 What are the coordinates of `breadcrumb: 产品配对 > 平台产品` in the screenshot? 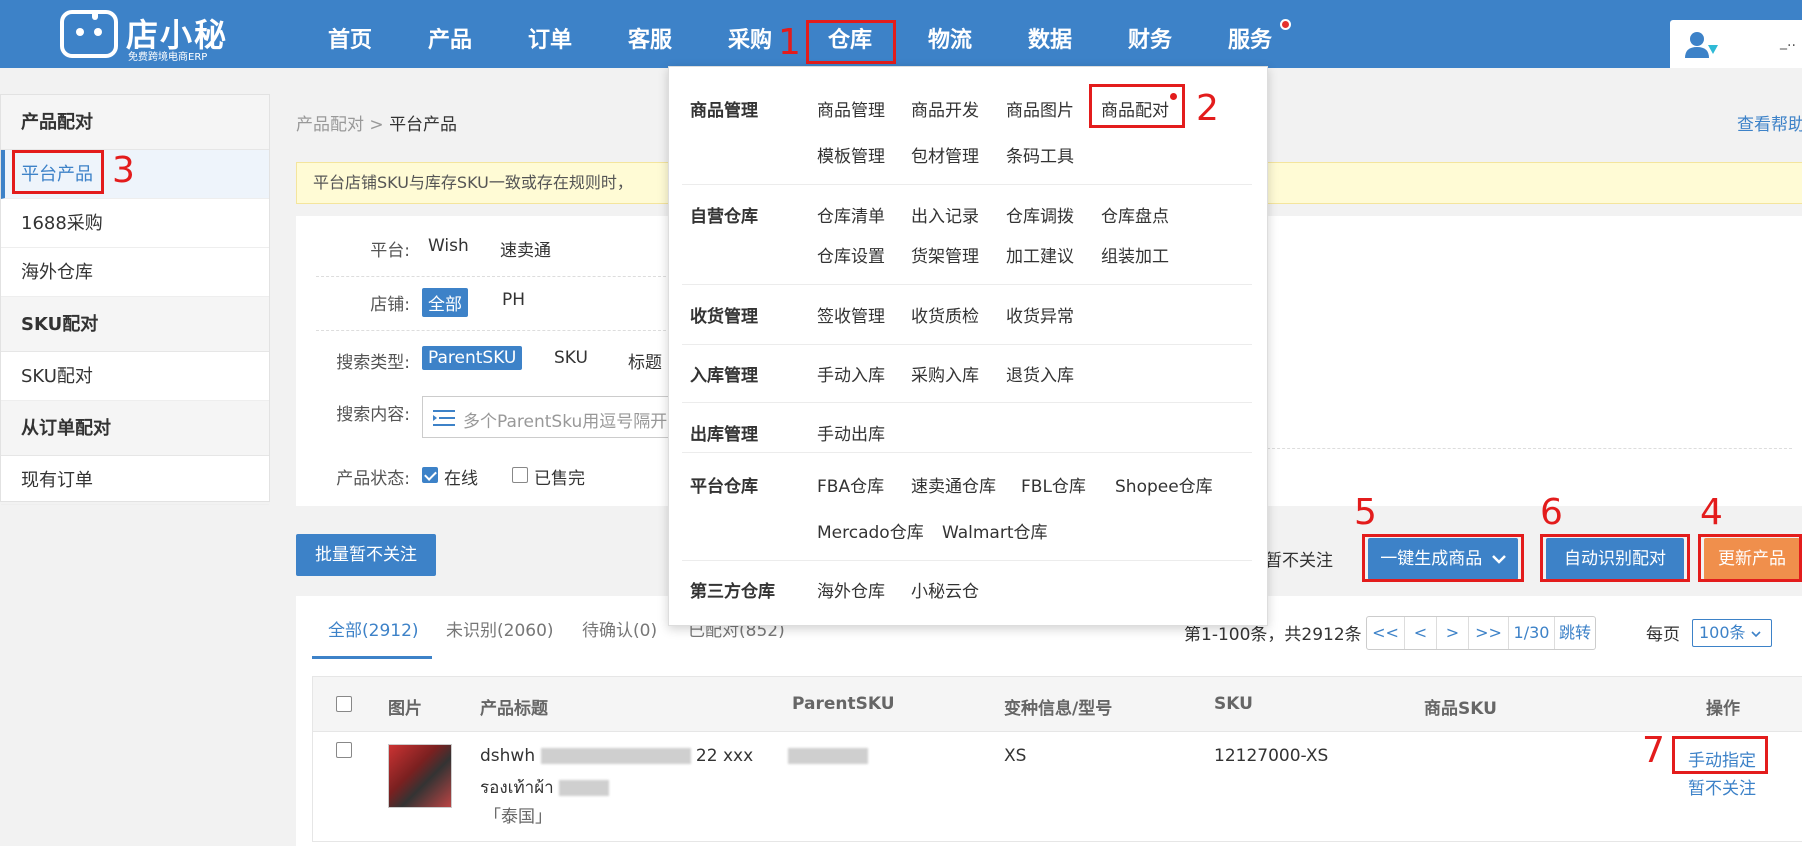 It's located at (376, 122).